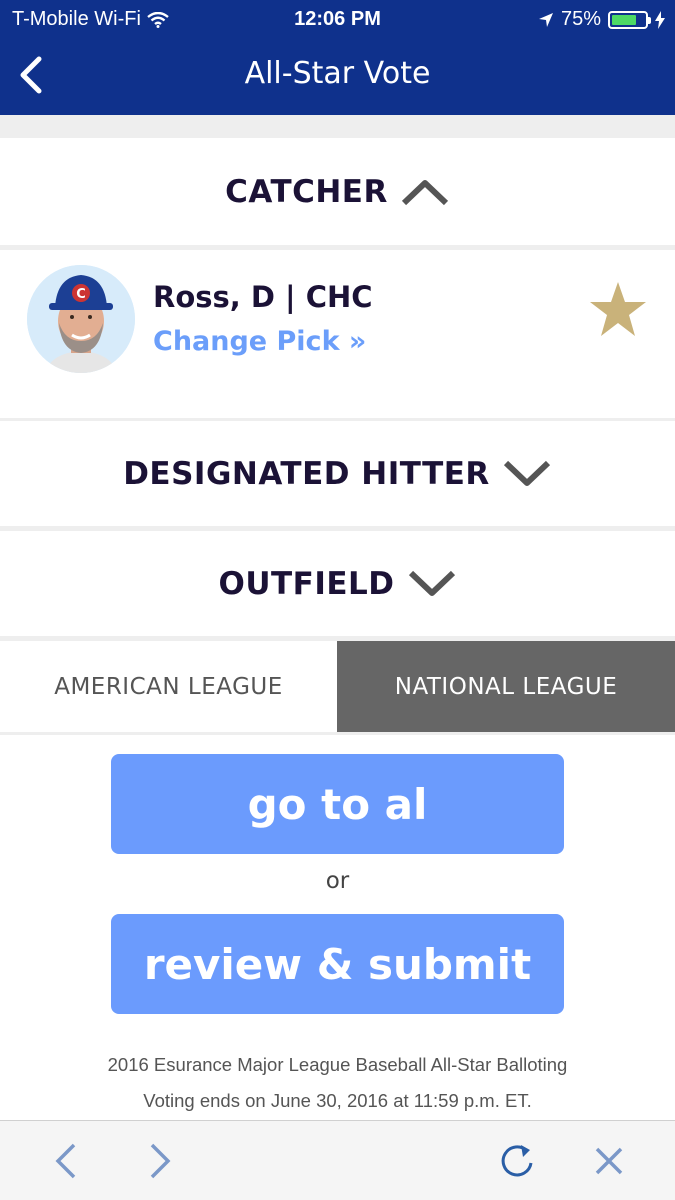  I want to click on section-catcher: CATCHER, so click(337, 191).